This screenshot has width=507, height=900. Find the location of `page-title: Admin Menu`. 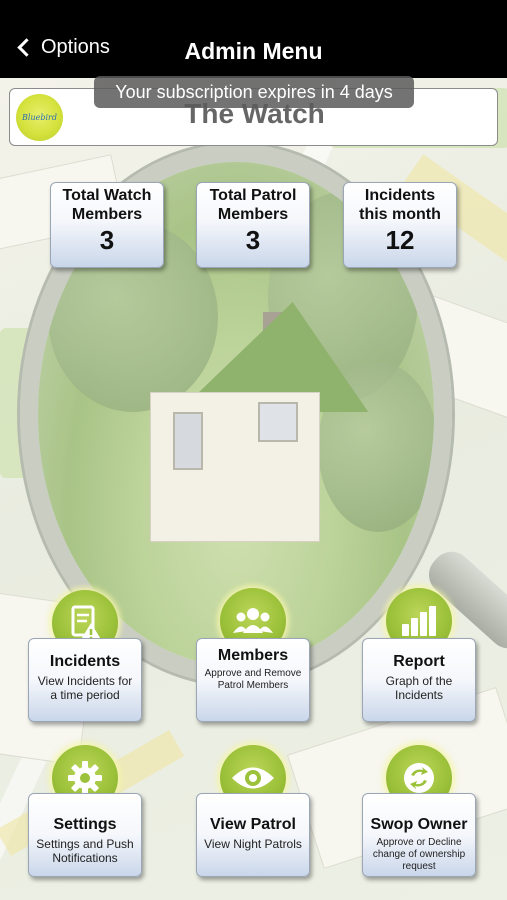

page-title: Admin Menu is located at coordinates (253, 51).